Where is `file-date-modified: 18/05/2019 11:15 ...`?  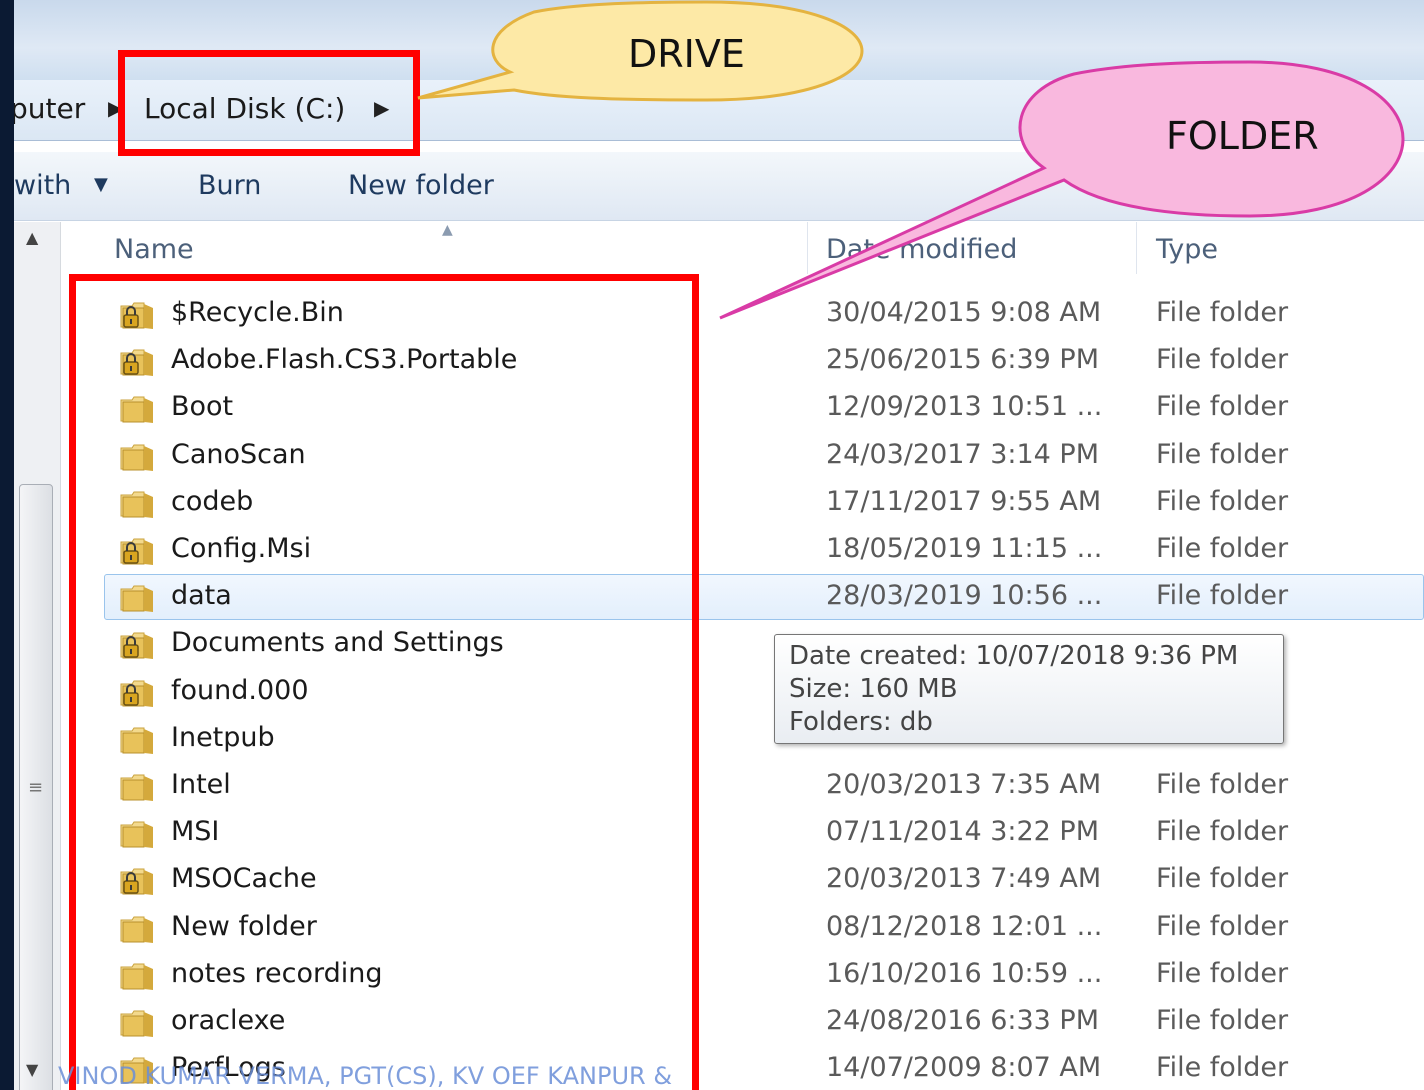 file-date-modified: 18/05/2019 11:15 ... is located at coordinates (964, 548).